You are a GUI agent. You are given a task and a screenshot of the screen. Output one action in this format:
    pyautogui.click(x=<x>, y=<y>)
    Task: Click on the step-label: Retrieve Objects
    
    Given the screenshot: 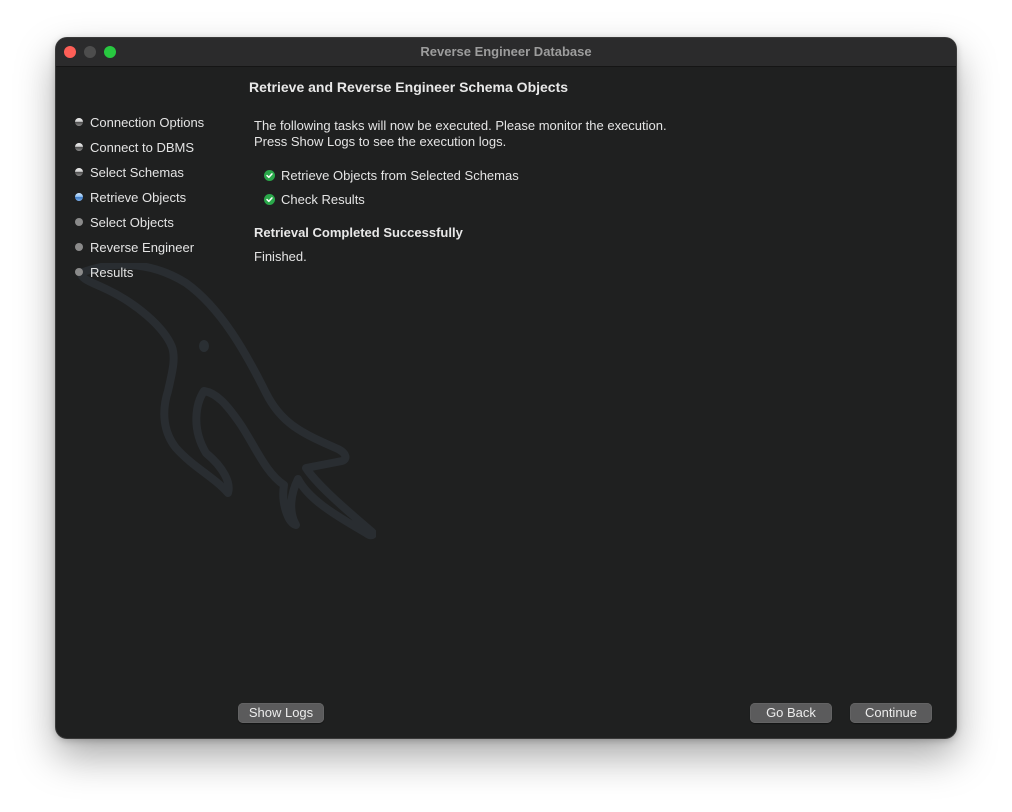 What is the action you would take?
    pyautogui.click(x=138, y=197)
    